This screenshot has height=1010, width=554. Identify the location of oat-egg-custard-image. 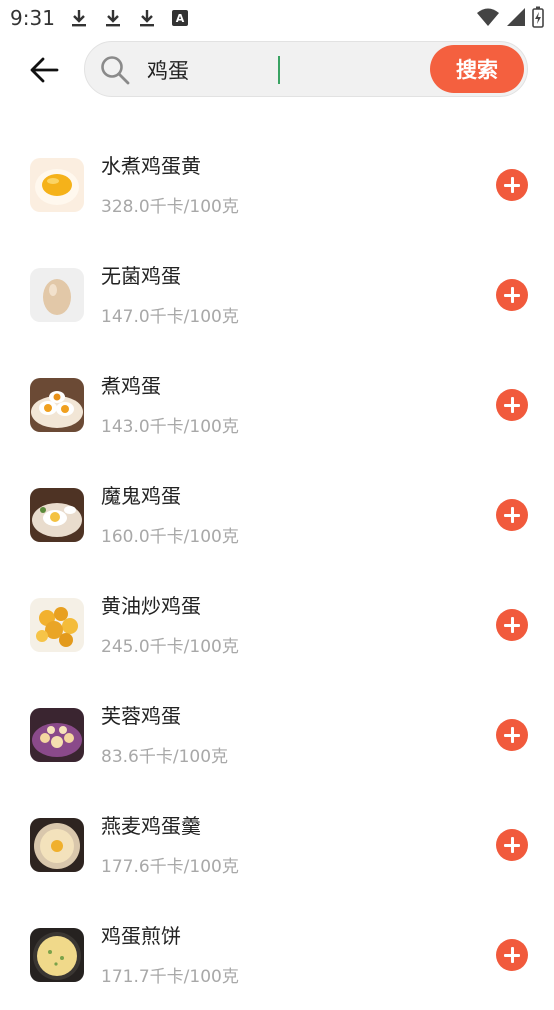
(57, 845).